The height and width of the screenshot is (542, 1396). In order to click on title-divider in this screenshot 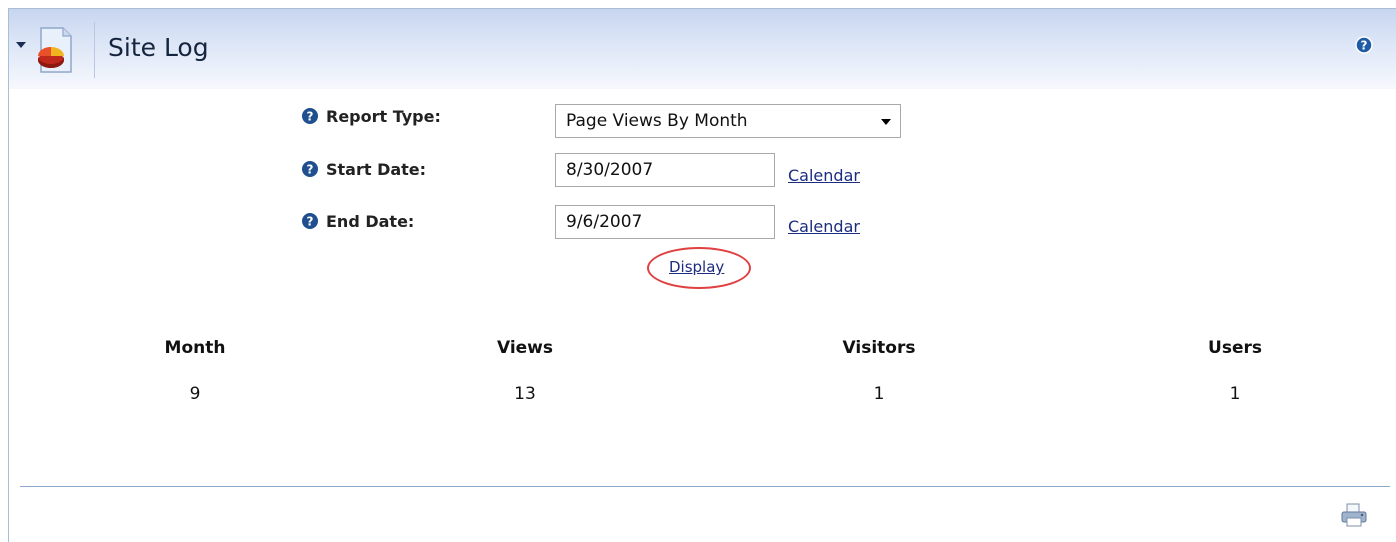, I will do `click(94, 50)`.